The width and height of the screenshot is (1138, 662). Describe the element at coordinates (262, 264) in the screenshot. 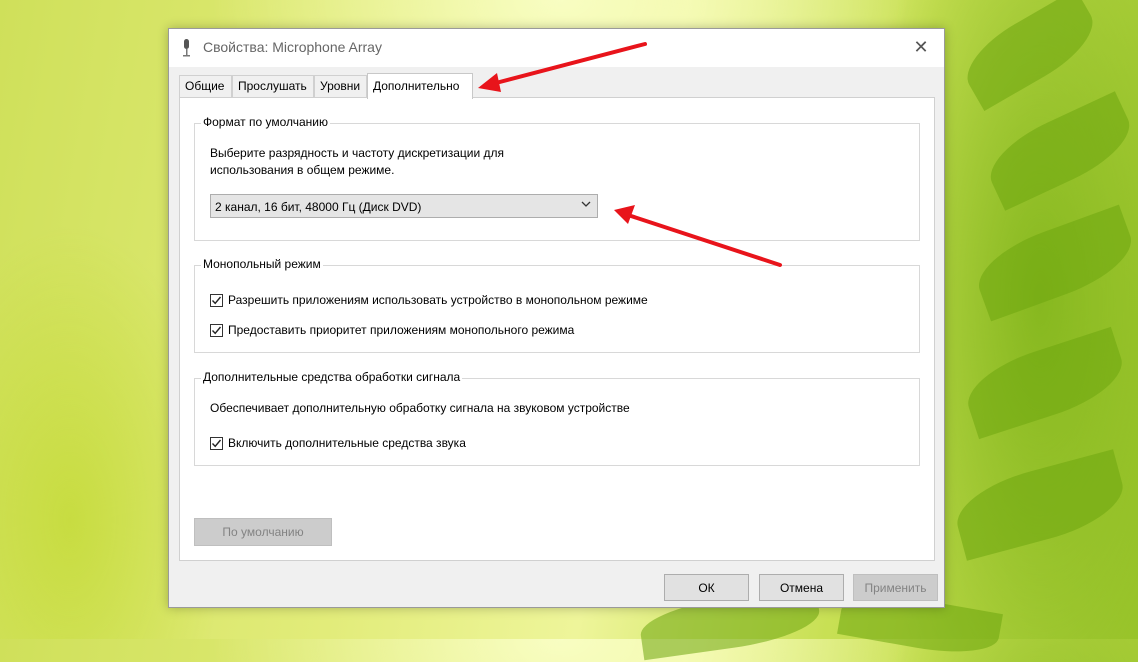

I see `exclusive-mode-legend: Монопольный режим` at that location.